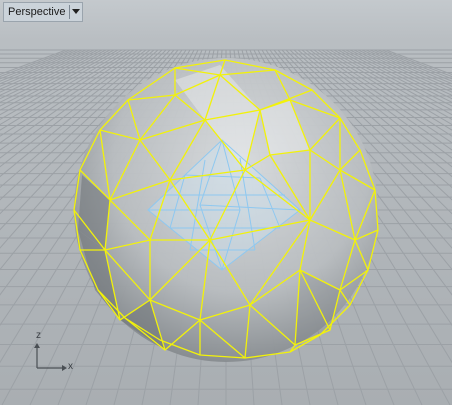 This screenshot has height=405, width=452. Describe the element at coordinates (38, 335) in the screenshot. I see `axis-z-label: z` at that location.